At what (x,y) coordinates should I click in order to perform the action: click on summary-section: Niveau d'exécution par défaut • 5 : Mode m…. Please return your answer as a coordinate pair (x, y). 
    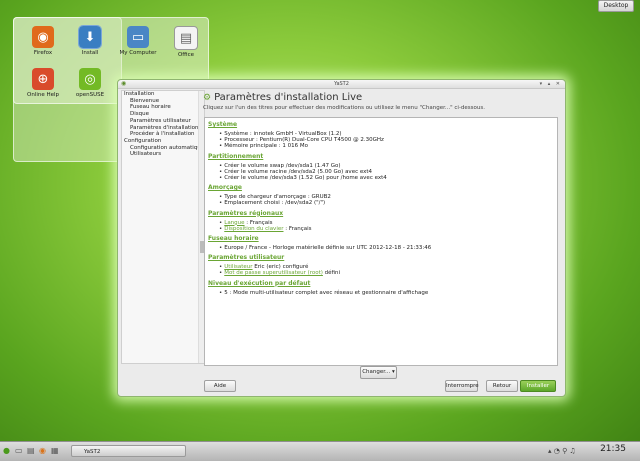
    Looking at the image, I should click on (381, 288).